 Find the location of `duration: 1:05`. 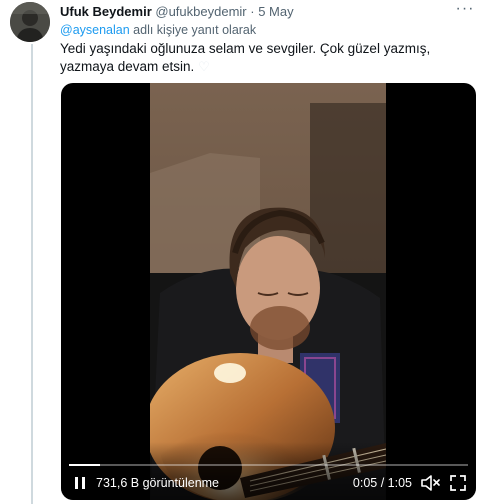

duration: 1:05 is located at coordinates (399, 483).